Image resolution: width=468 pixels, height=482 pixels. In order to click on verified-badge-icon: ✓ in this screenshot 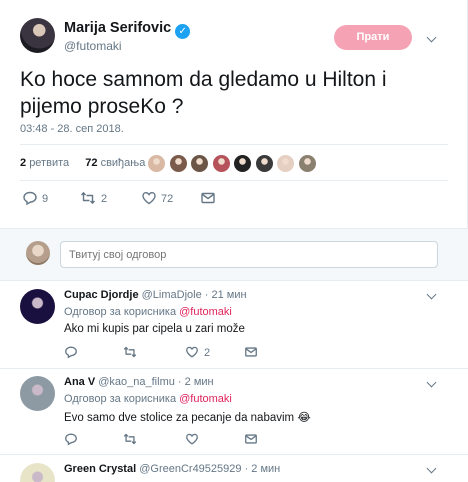, I will do `click(183, 31)`.